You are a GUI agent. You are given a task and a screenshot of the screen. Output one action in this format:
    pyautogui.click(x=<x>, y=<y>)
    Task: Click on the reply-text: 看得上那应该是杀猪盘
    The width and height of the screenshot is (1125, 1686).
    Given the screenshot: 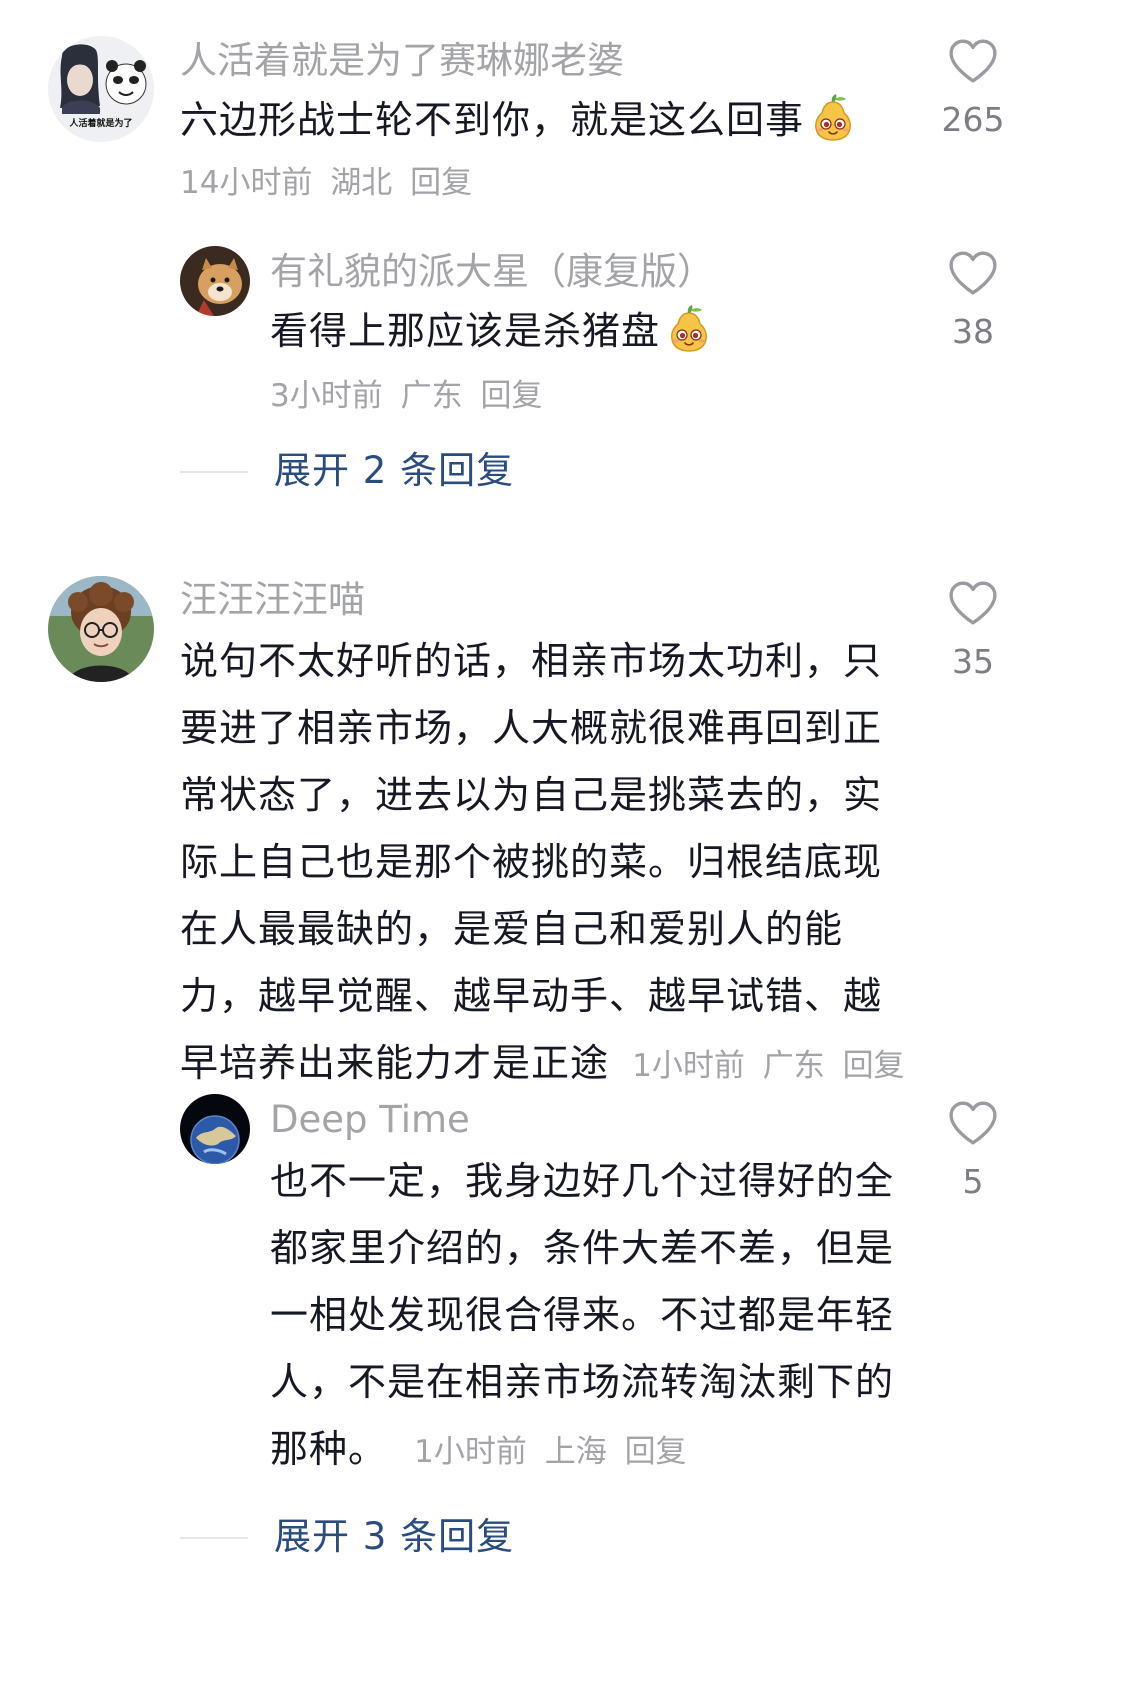 What is the action you would take?
    pyautogui.click(x=492, y=331)
    